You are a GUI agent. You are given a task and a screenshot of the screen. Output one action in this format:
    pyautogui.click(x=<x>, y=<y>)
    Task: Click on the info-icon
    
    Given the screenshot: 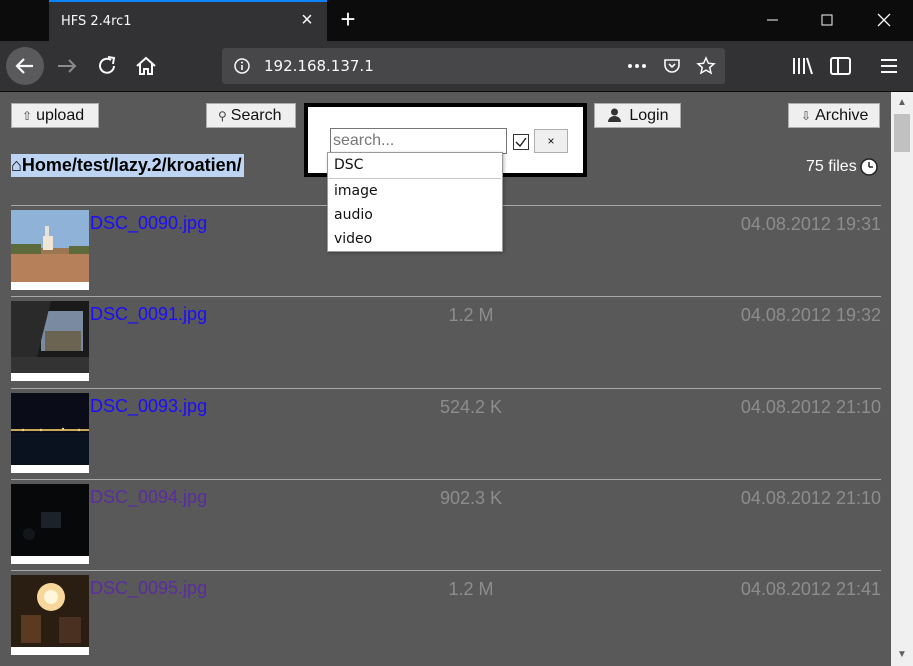 What is the action you would take?
    pyautogui.click(x=242, y=66)
    